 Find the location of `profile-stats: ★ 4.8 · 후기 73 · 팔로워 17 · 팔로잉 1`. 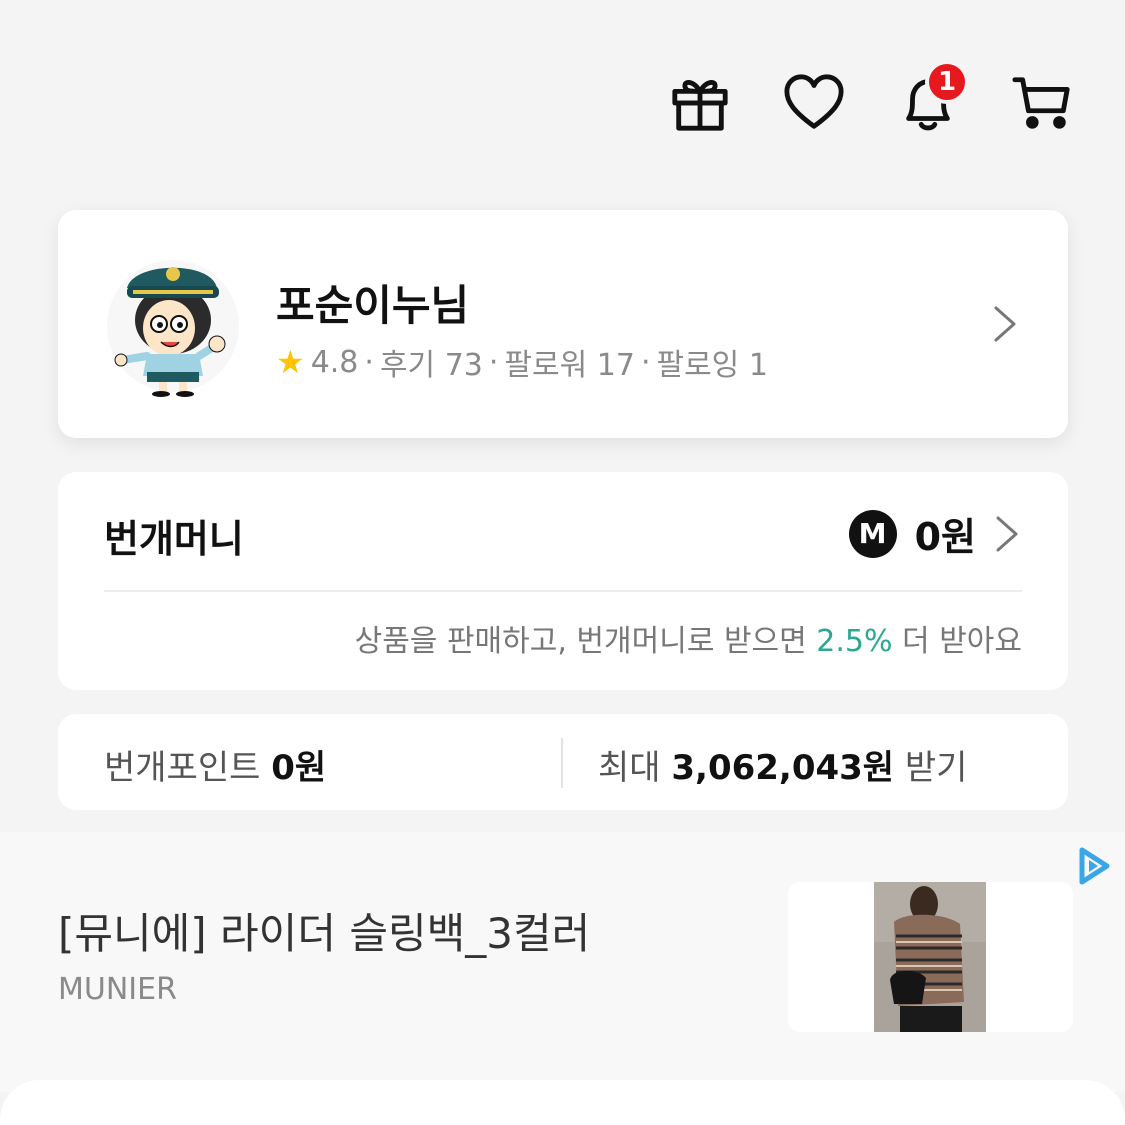

profile-stats: ★ 4.8 · 후기 73 · 팔로워 17 · 팔로잉 1 is located at coordinates (522, 362).